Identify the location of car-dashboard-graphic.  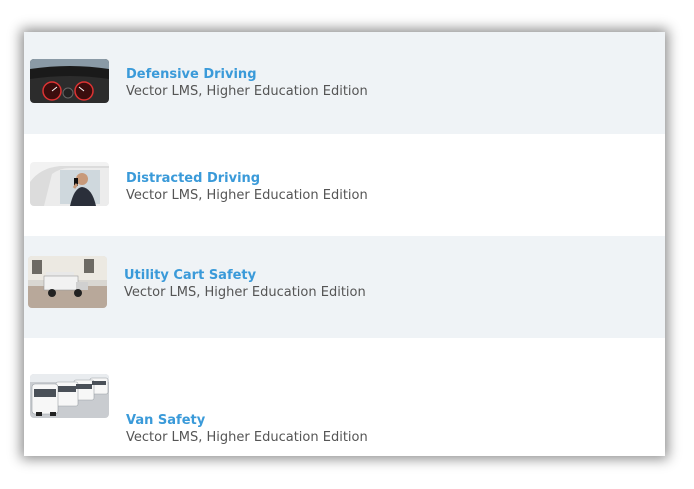
(69, 81).